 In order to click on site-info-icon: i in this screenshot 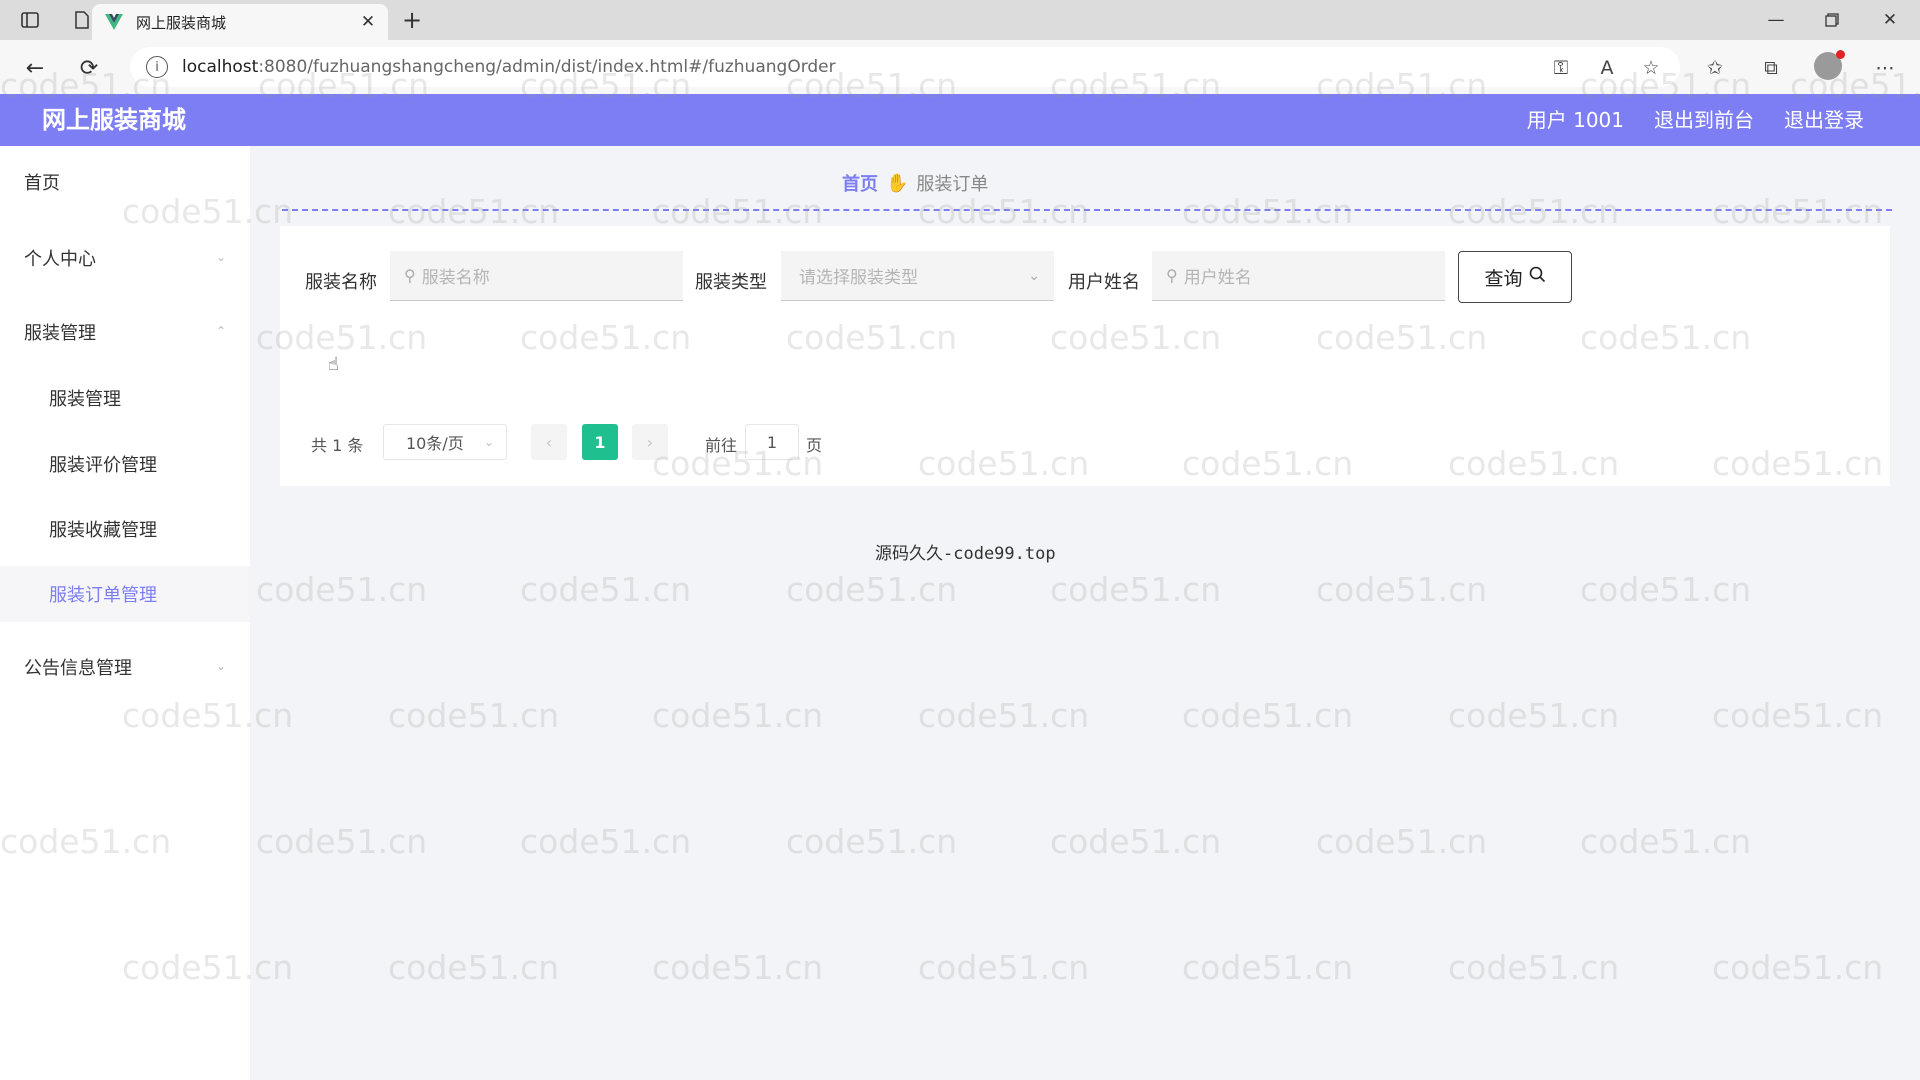, I will do `click(157, 67)`.